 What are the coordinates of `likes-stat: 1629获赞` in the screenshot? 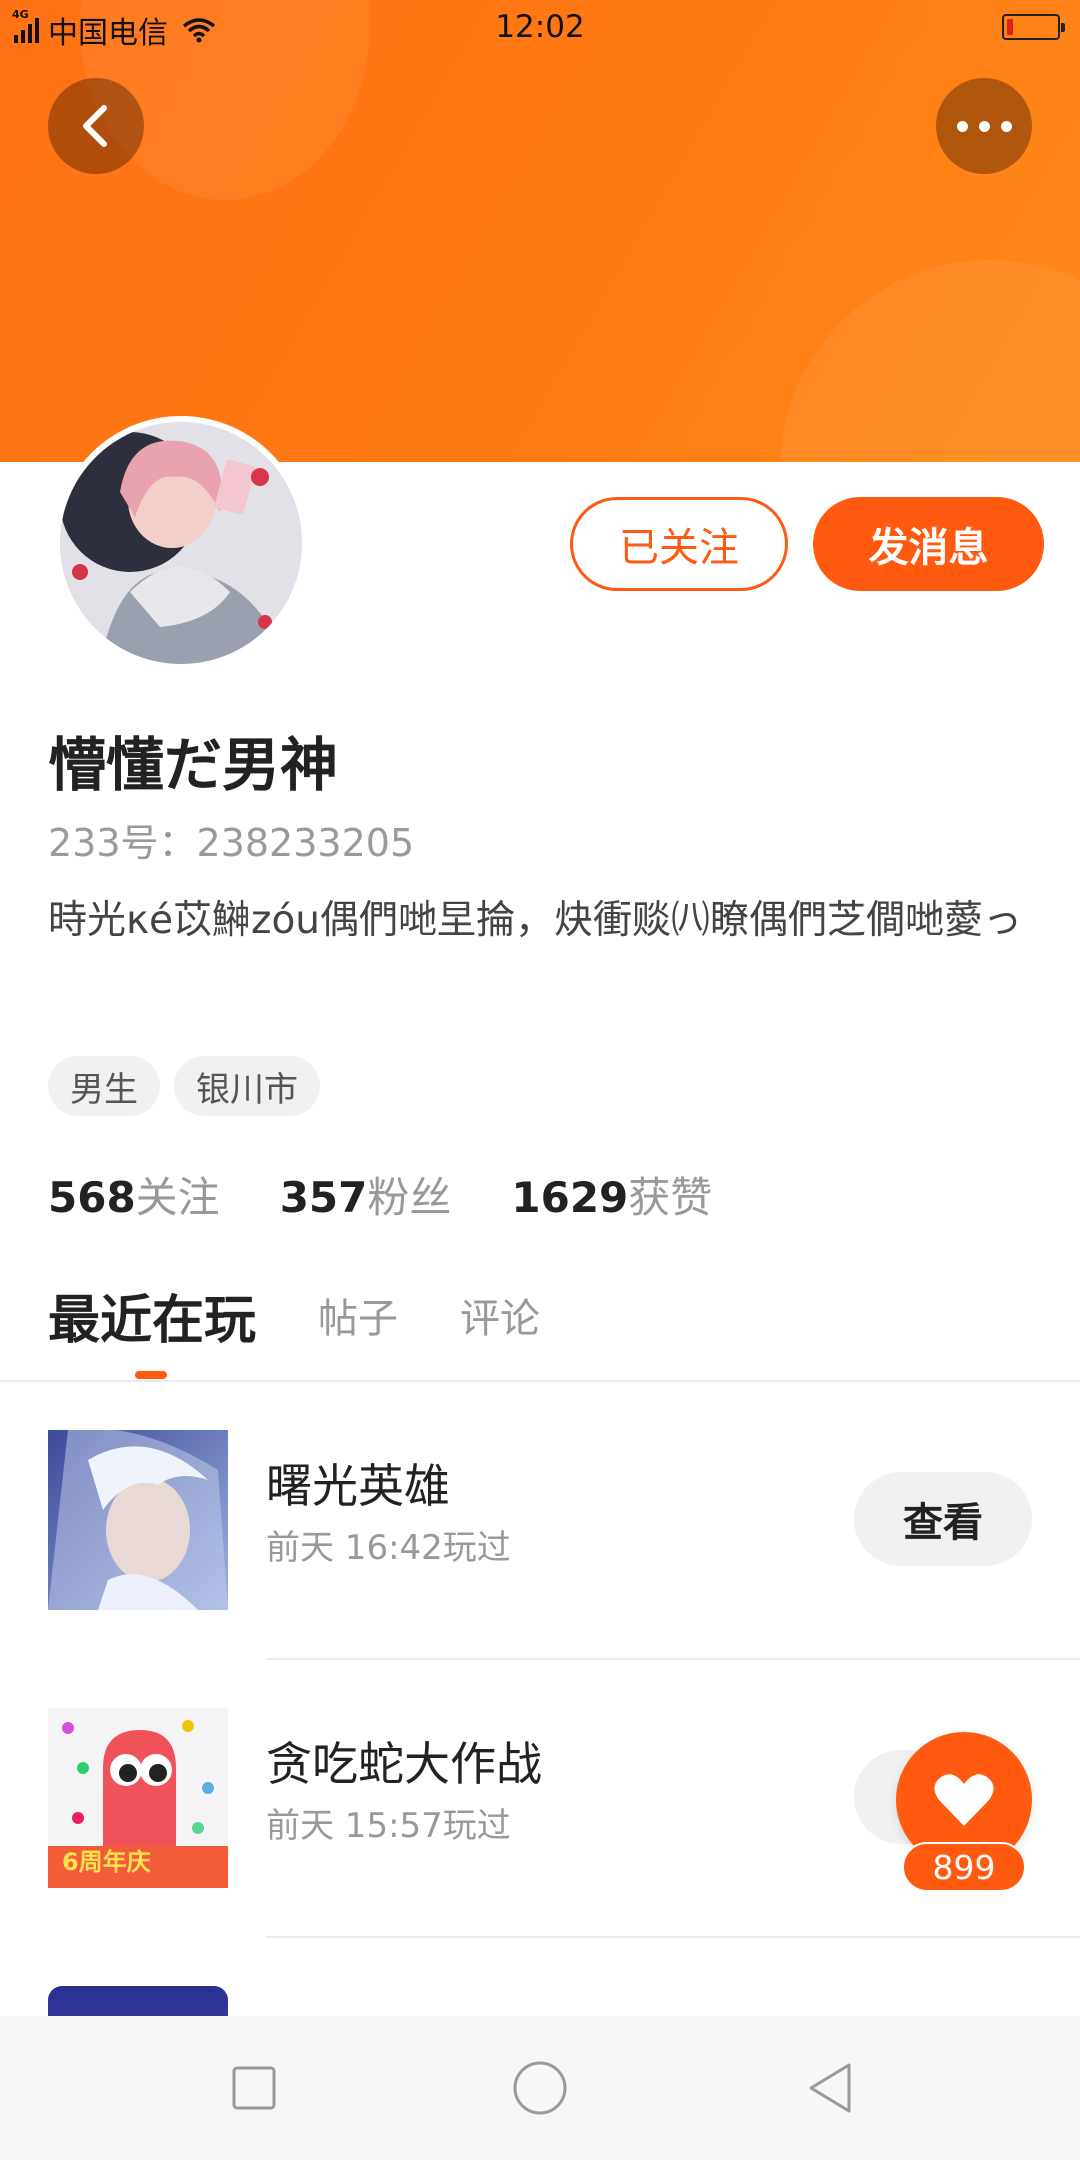 It's located at (611, 1194).